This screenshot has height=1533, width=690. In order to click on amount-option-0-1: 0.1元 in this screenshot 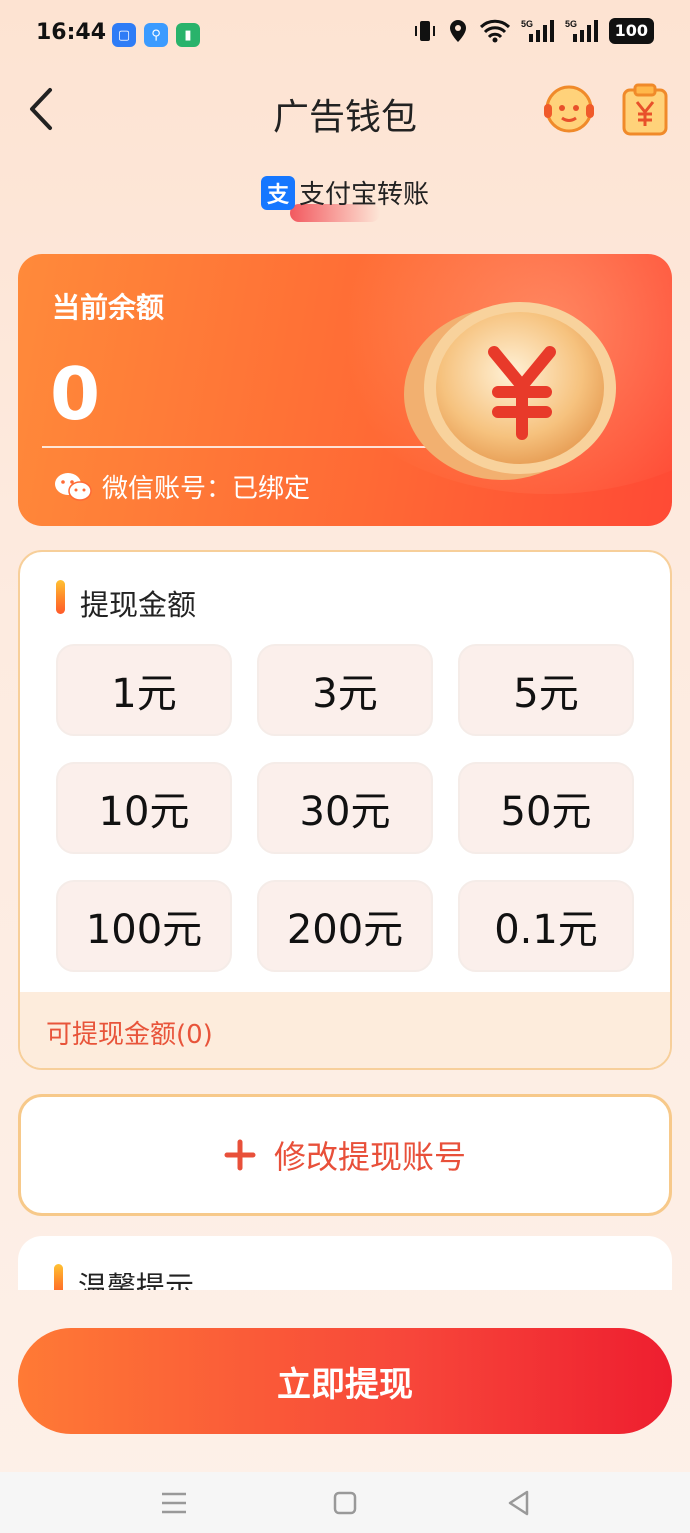, I will do `click(546, 926)`.